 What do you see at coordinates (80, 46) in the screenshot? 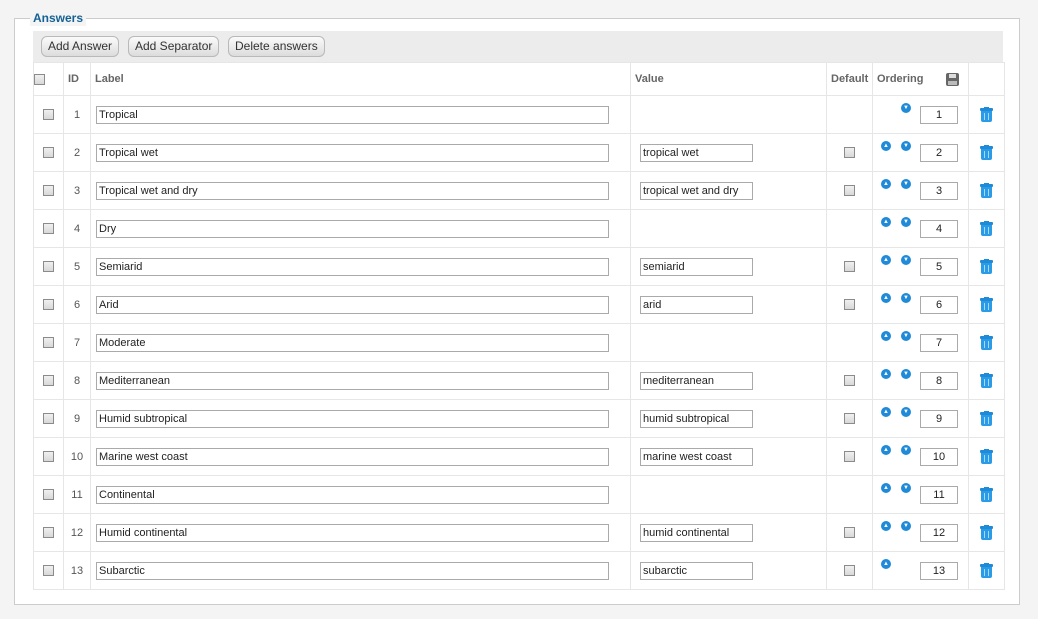
I see `add-answer-button: Add Answer` at bounding box center [80, 46].